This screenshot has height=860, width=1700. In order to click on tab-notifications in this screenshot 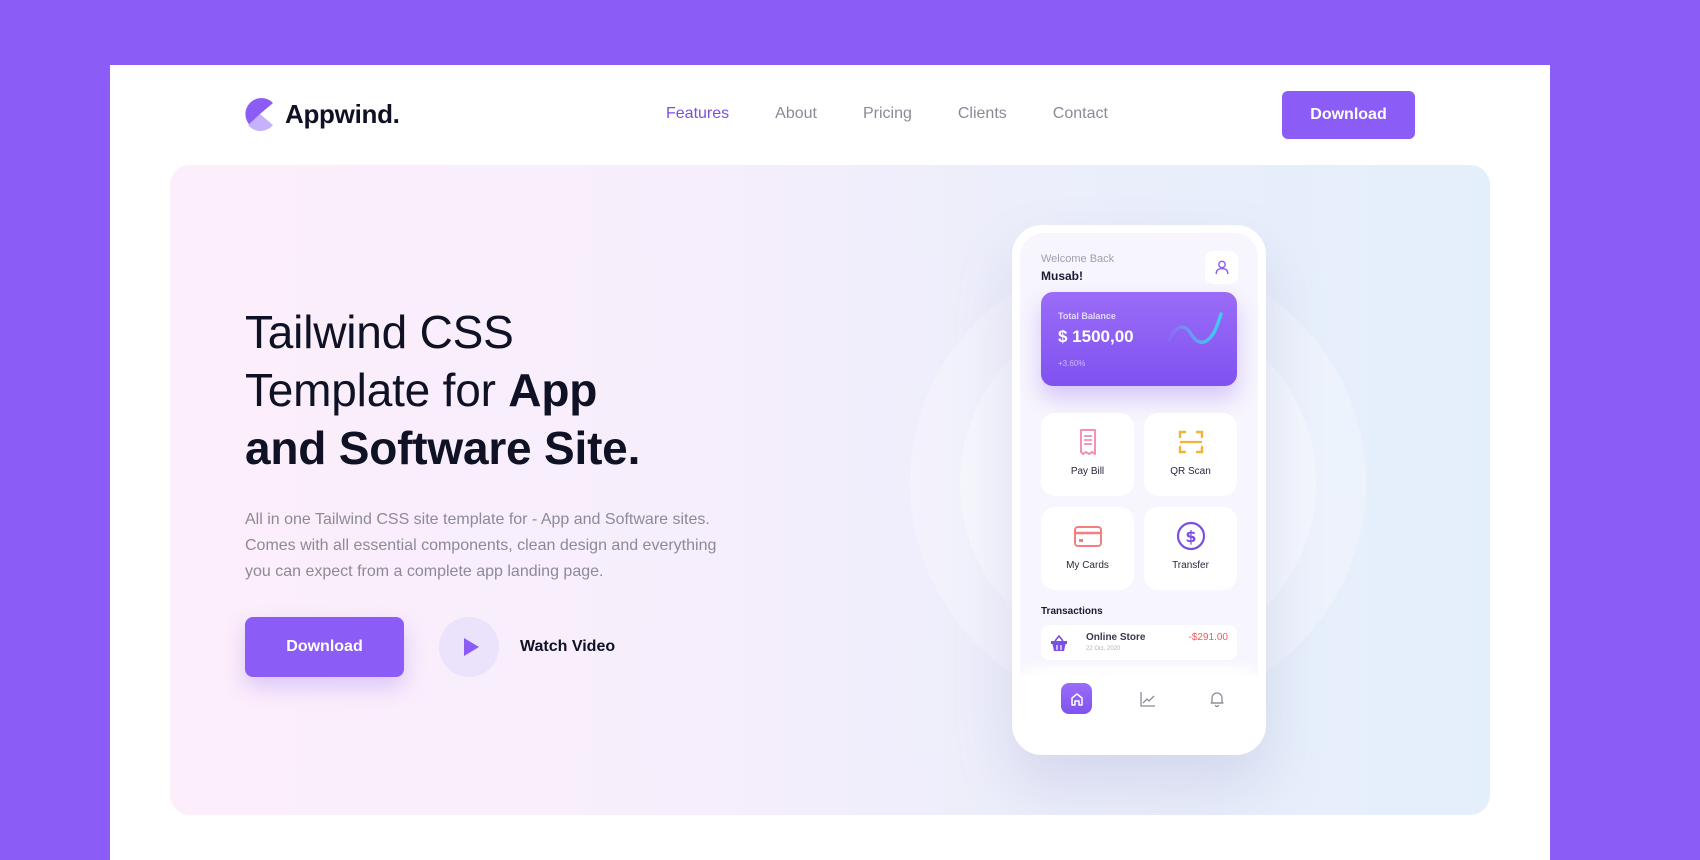, I will do `click(1216, 698)`.